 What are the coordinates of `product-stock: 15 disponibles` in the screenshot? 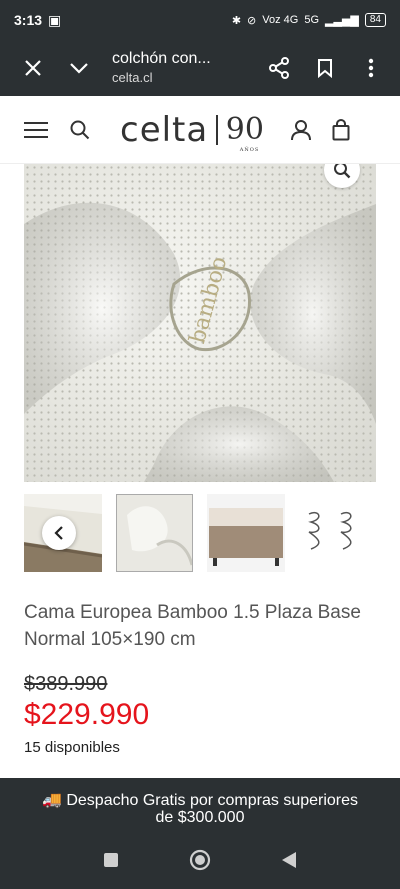 It's located at (72, 747).